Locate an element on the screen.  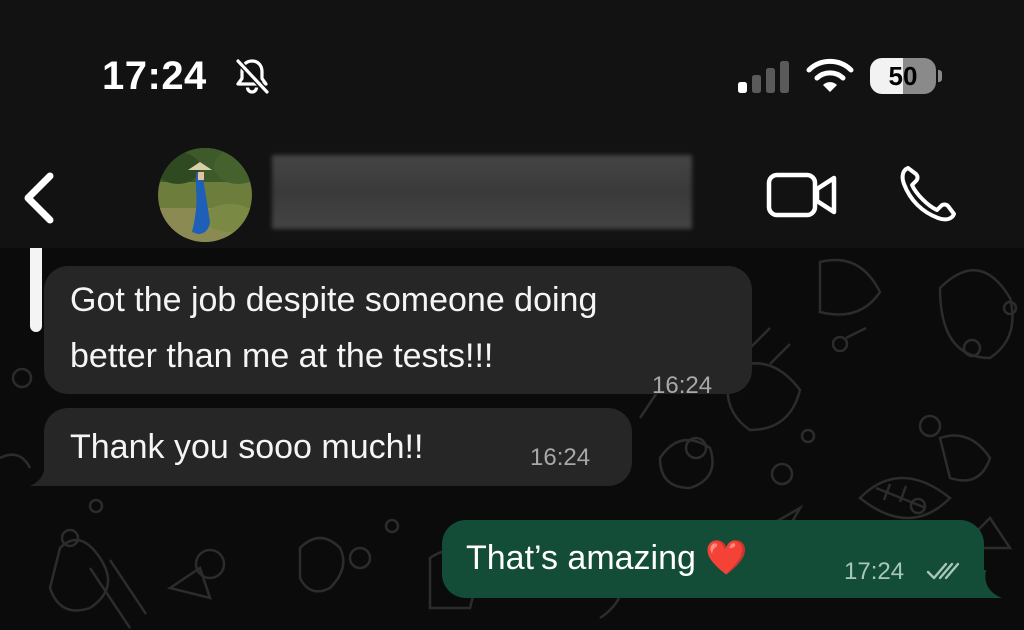
phone-icon is located at coordinates (928, 194).